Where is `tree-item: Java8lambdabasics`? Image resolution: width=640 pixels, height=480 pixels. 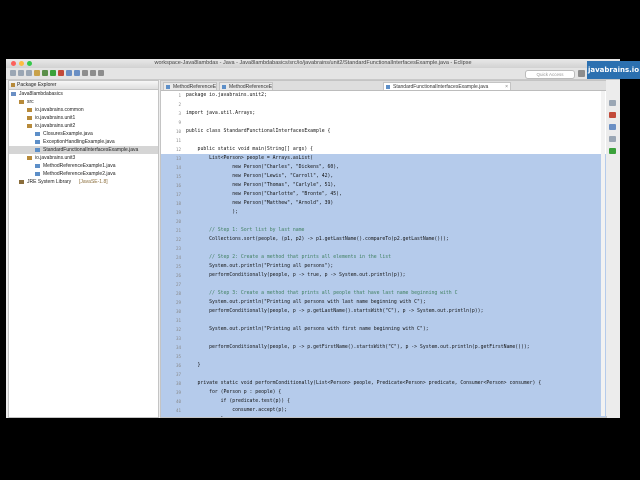
tree-item: Java8lambdabasics is located at coordinates (83, 94).